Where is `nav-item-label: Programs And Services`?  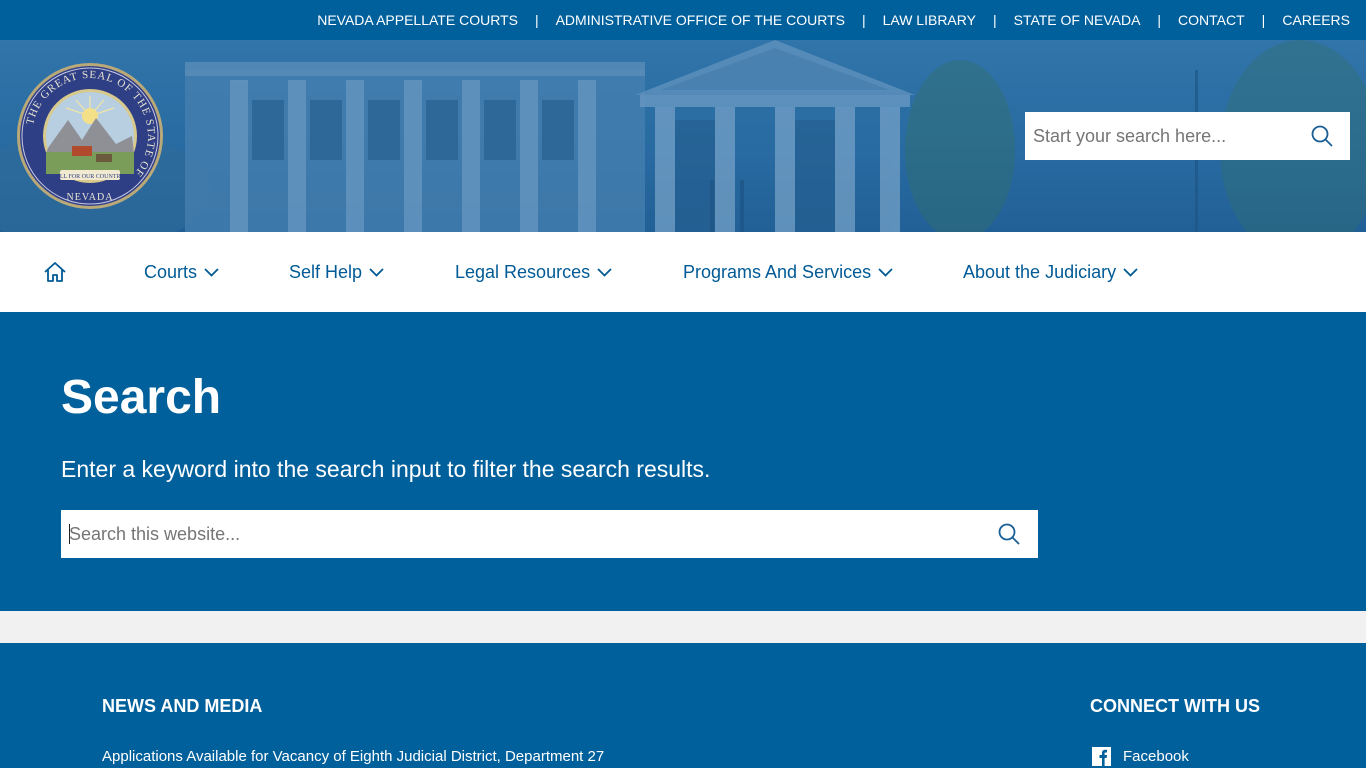 nav-item-label: Programs And Services is located at coordinates (777, 271).